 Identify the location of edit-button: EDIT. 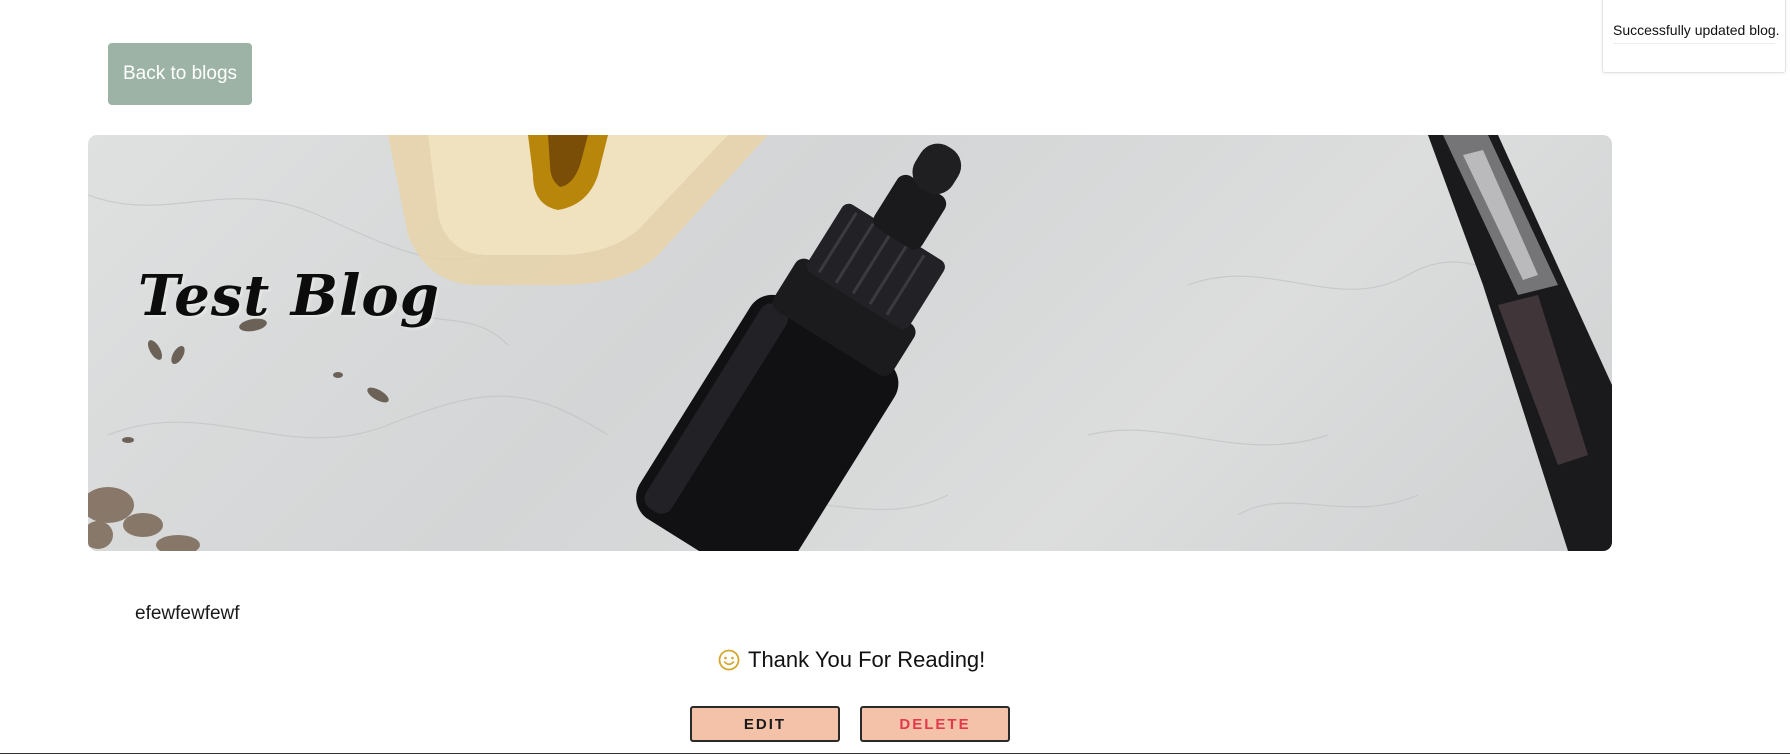
(765, 724).